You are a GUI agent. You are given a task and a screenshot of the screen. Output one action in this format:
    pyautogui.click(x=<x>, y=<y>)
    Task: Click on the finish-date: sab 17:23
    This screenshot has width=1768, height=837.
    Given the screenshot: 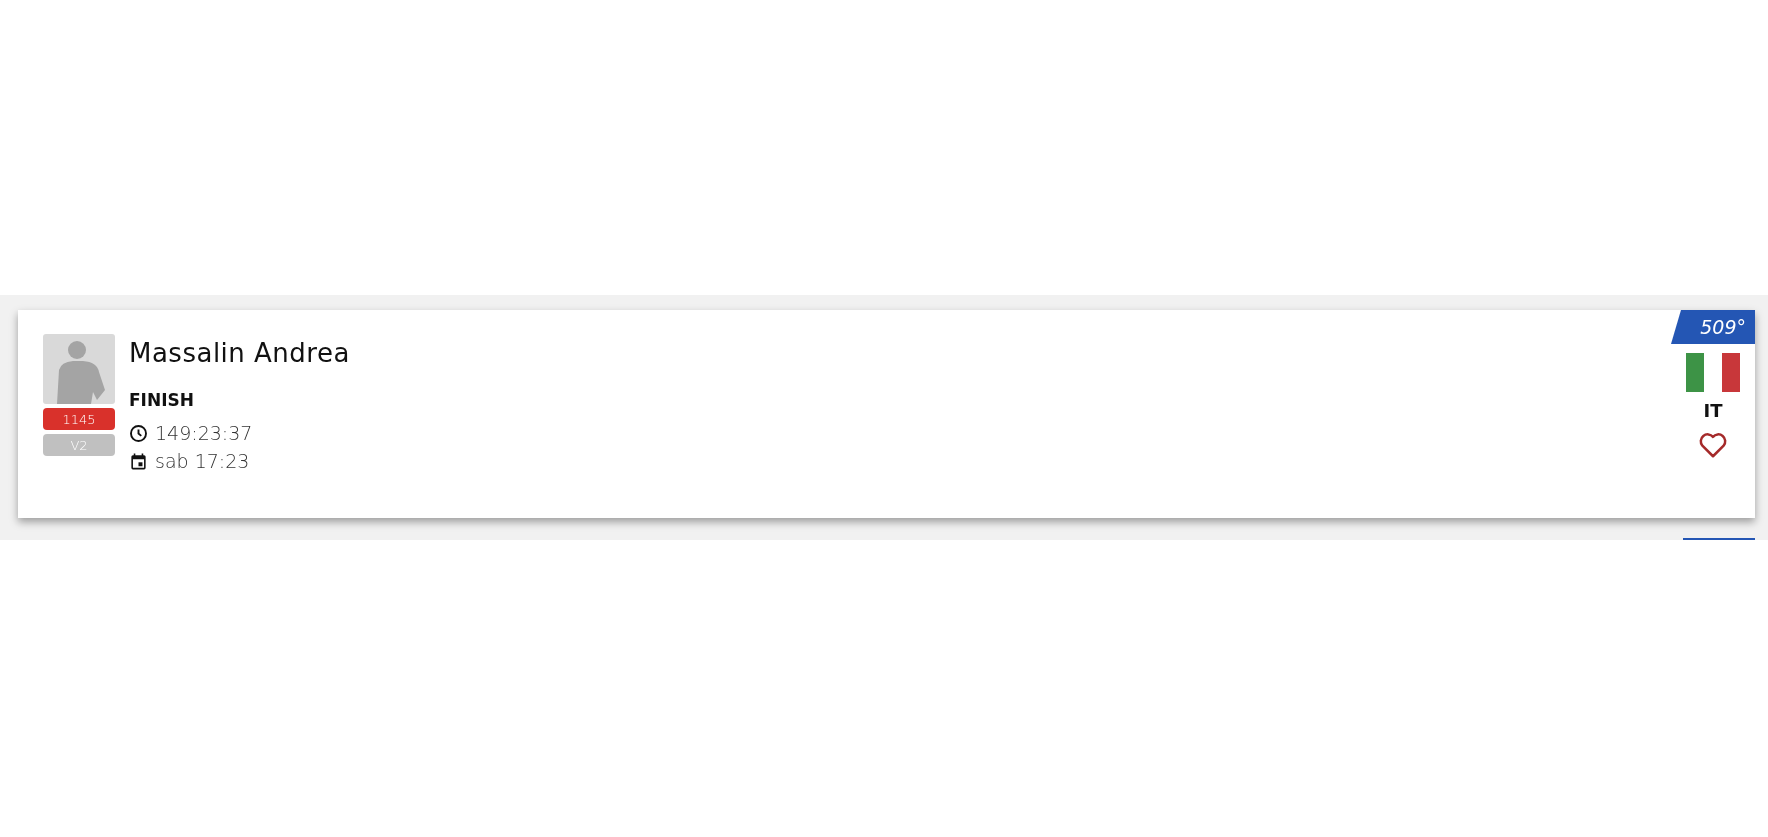 What is the action you would take?
    pyautogui.click(x=202, y=461)
    